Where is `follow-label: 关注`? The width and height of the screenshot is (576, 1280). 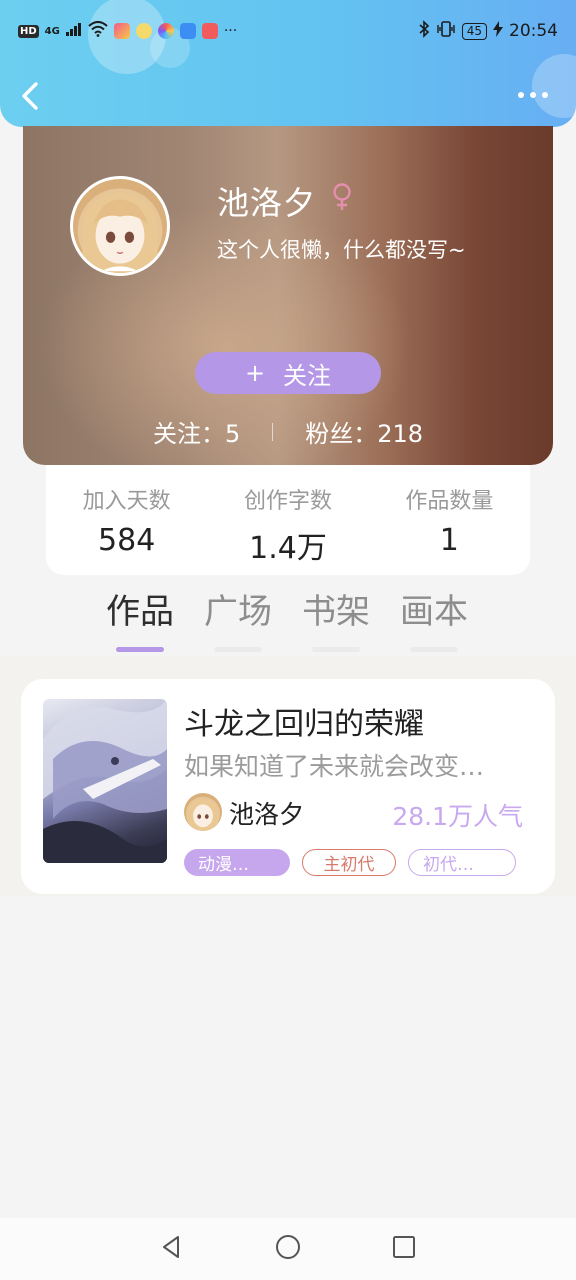 follow-label: 关注 is located at coordinates (307, 375).